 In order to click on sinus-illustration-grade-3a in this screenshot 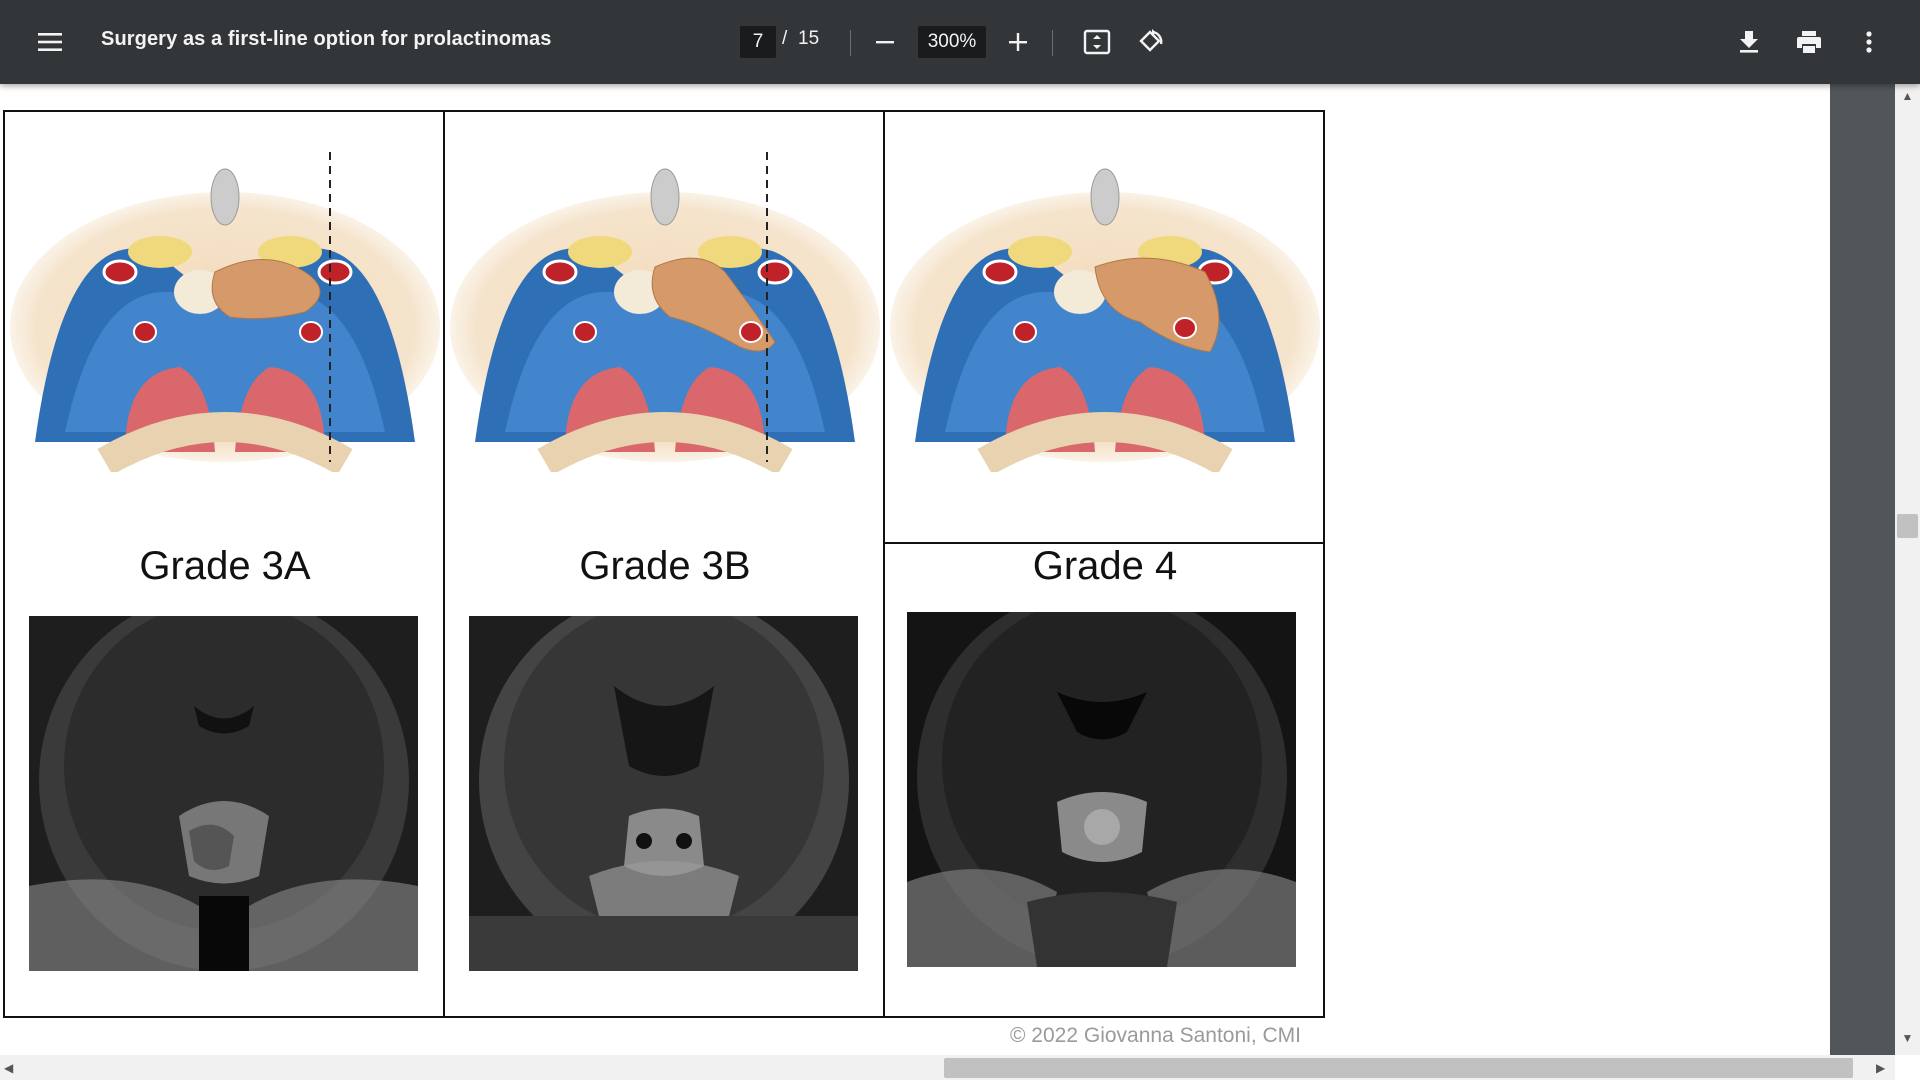, I will do `click(225, 312)`.